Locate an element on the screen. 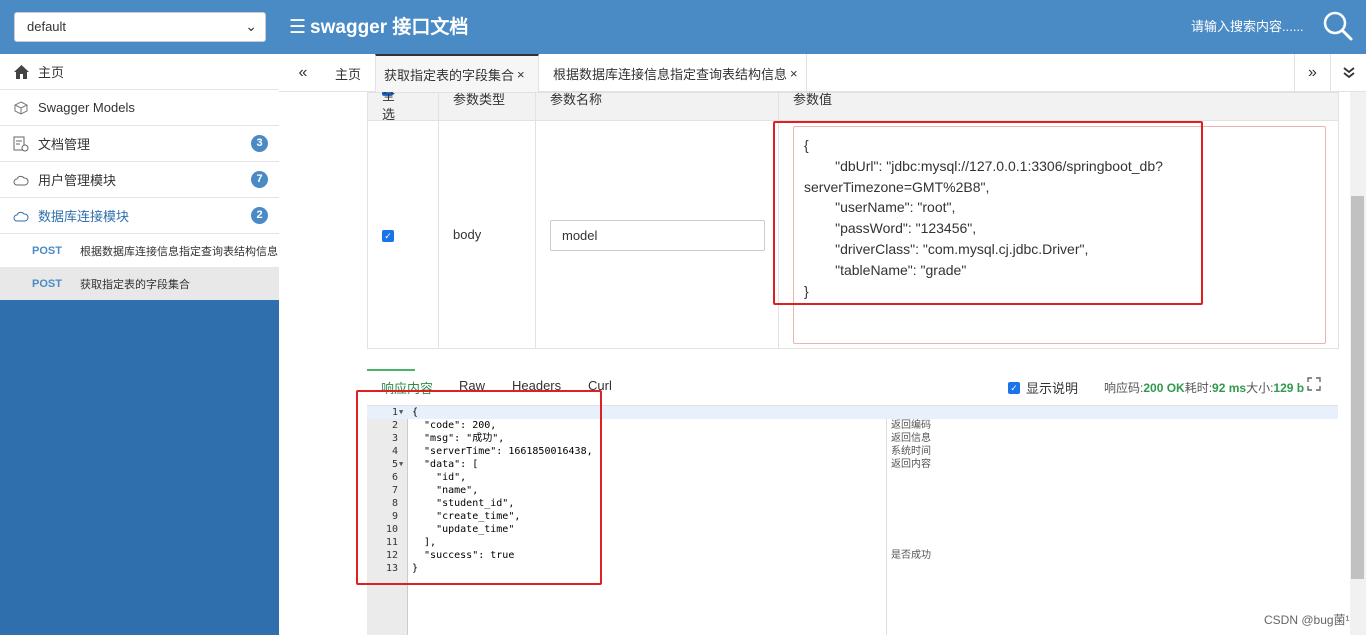  tab-bar: « 主页 获取指定表的字段集合 × 根据数据库连接信息指定查询表结构信息 × » is located at coordinates (822, 73).